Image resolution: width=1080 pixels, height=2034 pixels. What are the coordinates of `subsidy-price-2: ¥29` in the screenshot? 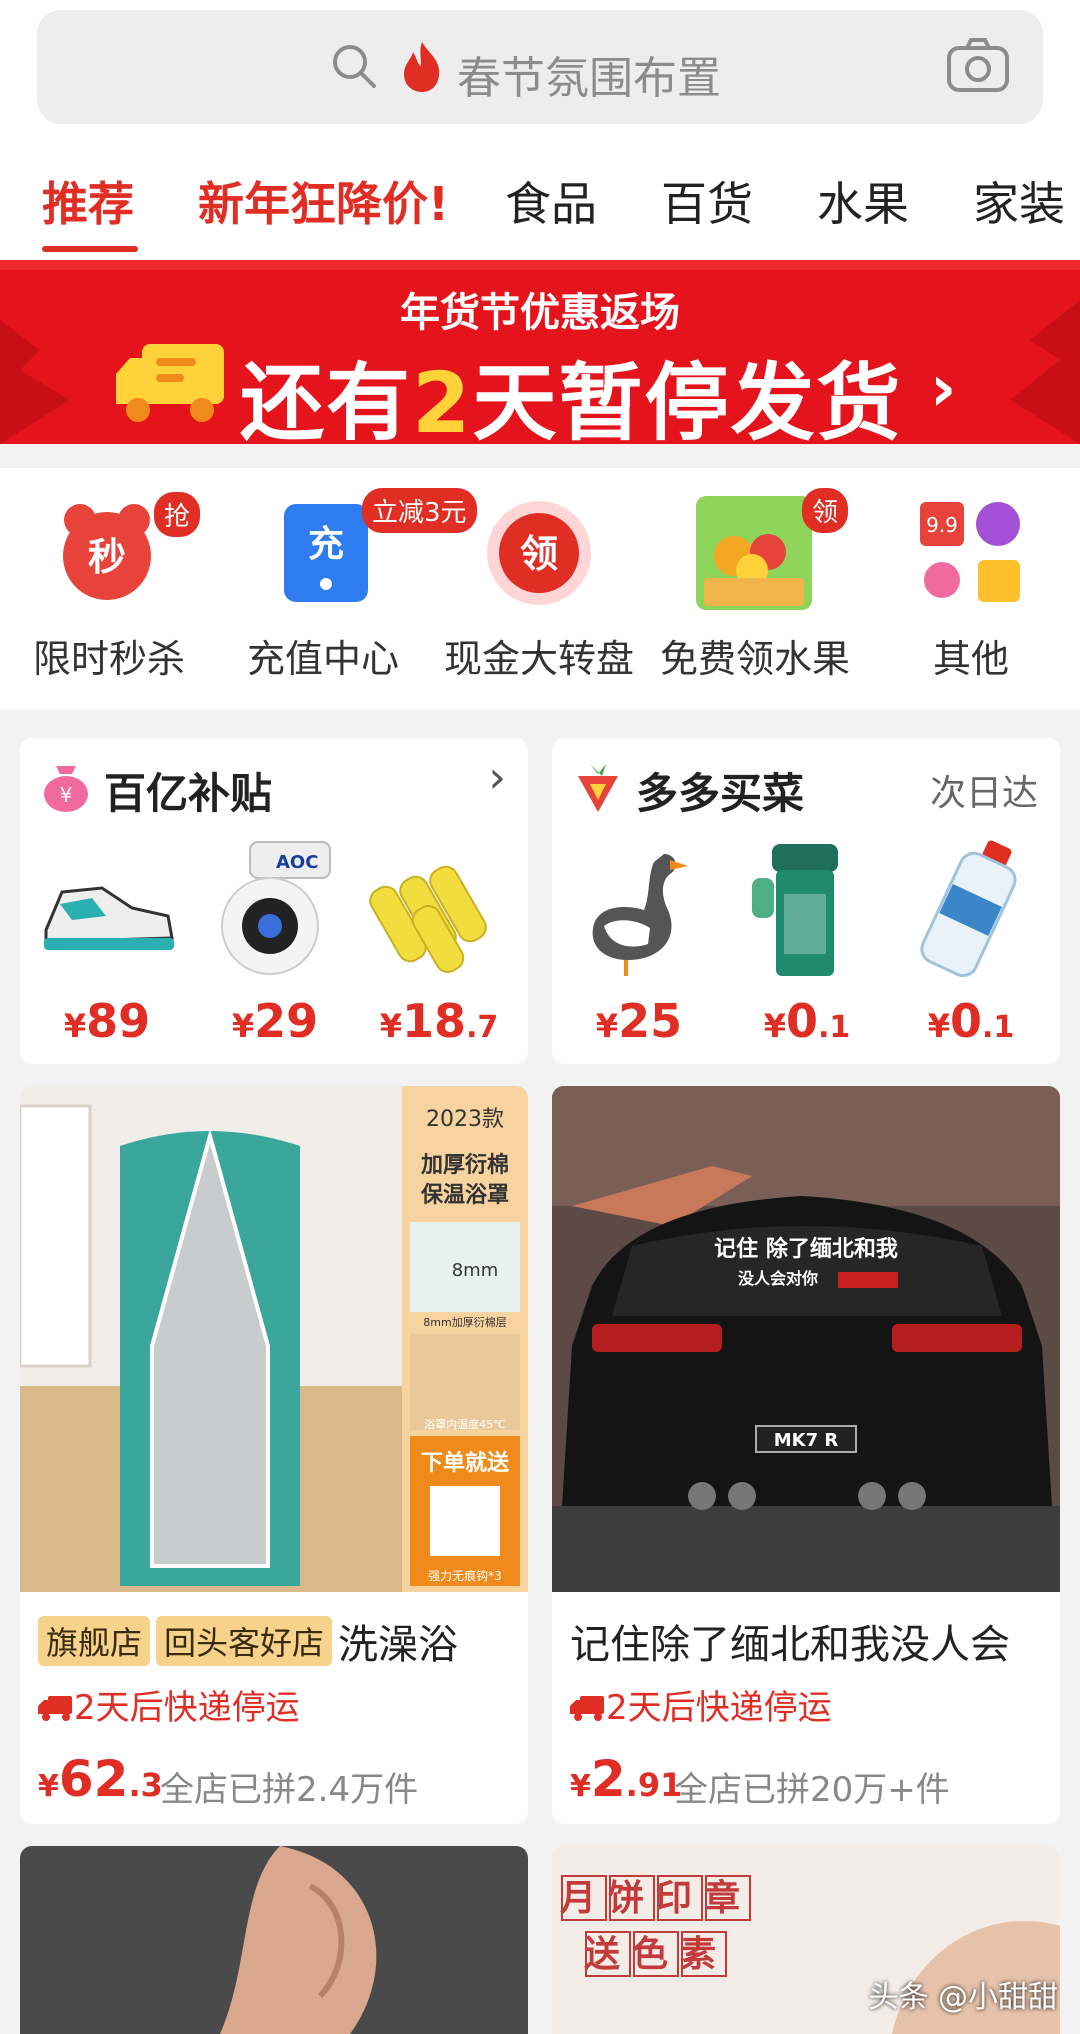 It's located at (275, 1021).